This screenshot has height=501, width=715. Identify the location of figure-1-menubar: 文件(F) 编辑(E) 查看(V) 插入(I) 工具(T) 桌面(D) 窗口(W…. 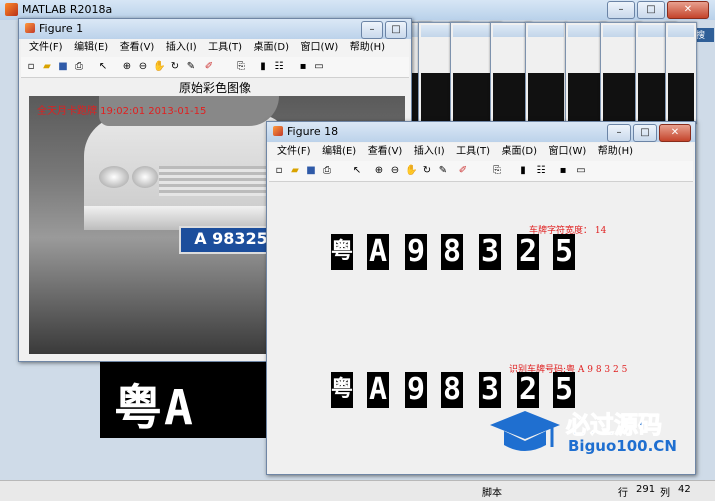
(215, 48).